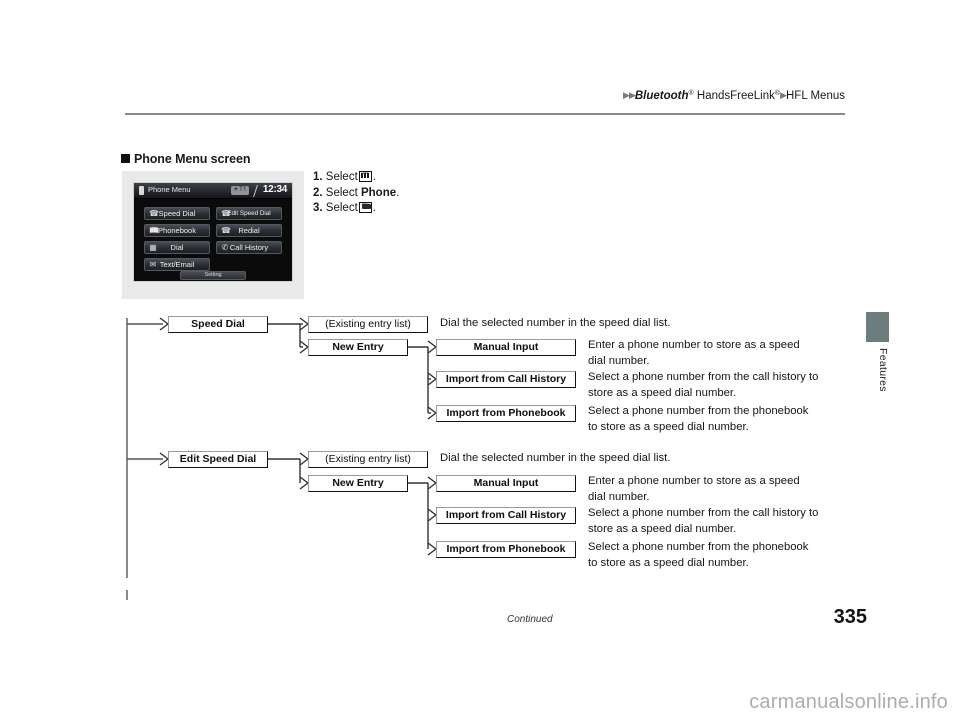 The height and width of the screenshot is (722, 960). I want to click on header-divider, so click(485, 114).